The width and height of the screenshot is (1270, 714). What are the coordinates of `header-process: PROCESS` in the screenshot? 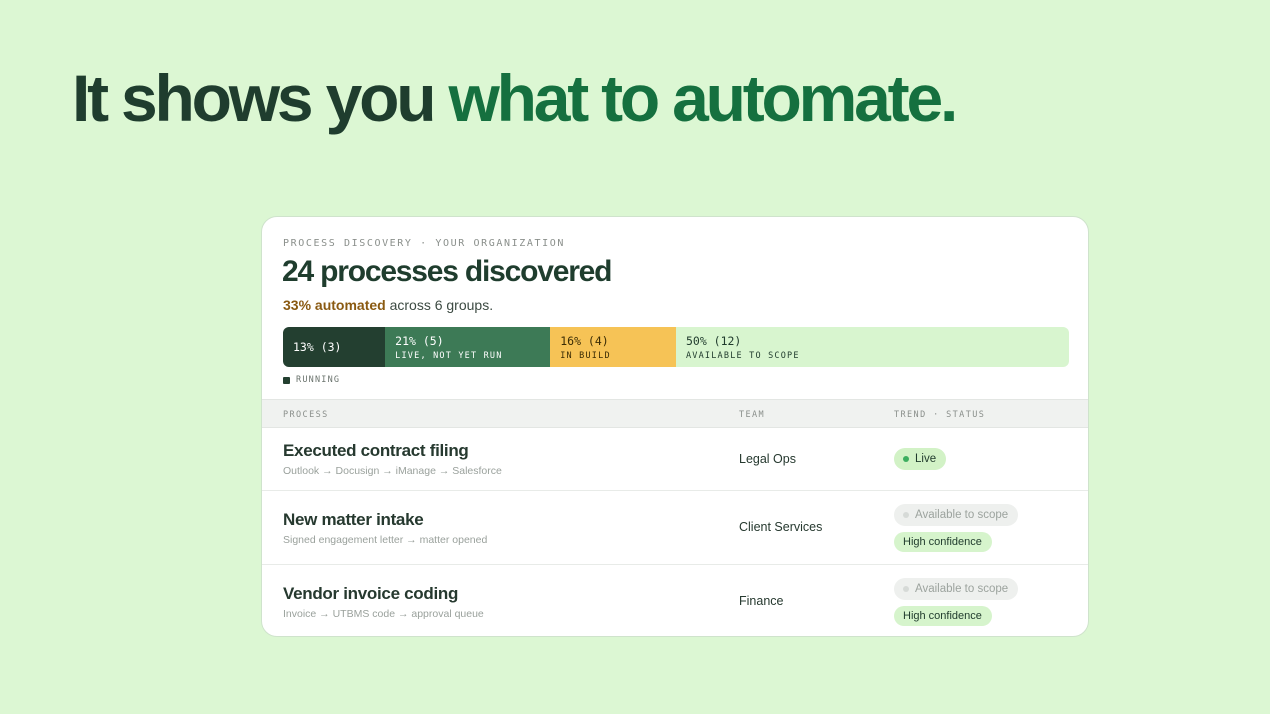 It's located at (306, 415).